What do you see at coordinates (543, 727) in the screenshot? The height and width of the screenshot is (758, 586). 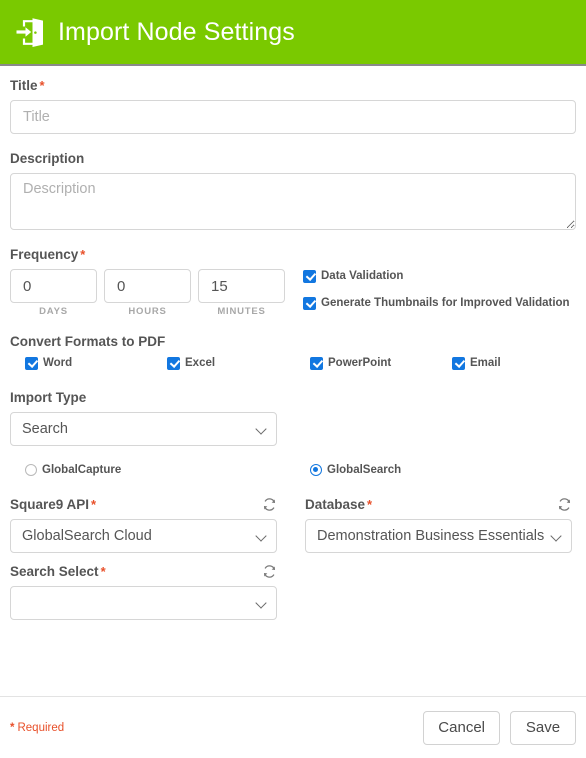 I see `save-button: Save` at bounding box center [543, 727].